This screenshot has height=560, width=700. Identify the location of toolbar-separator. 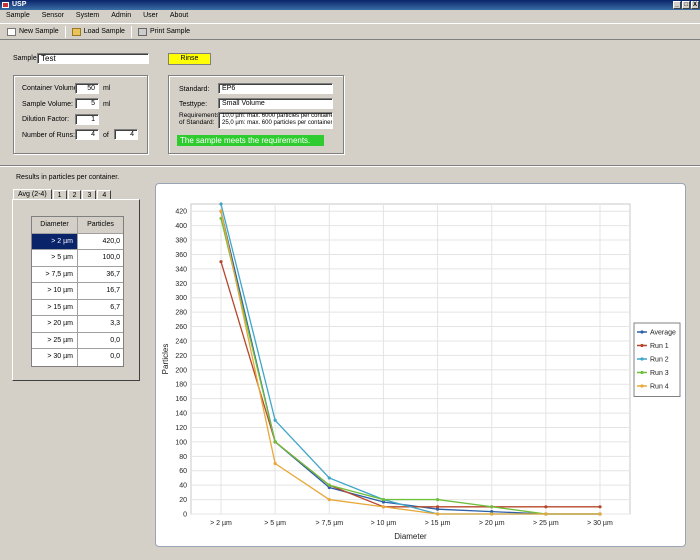
(131, 31).